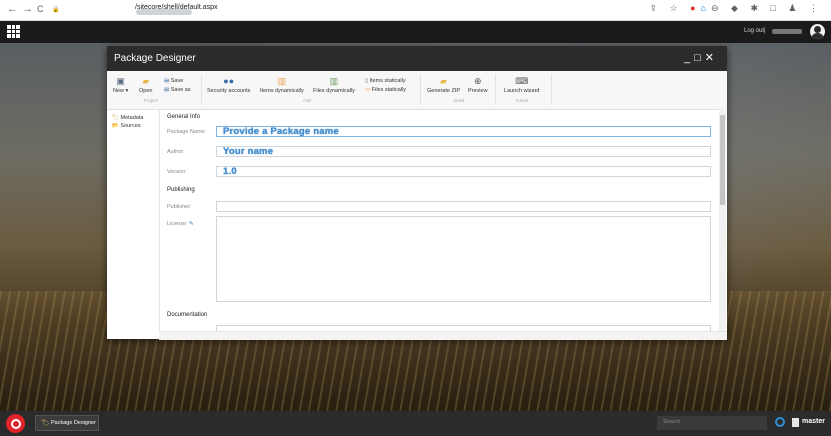  What do you see at coordinates (795, 422) in the screenshot?
I see `database-icon` at bounding box center [795, 422].